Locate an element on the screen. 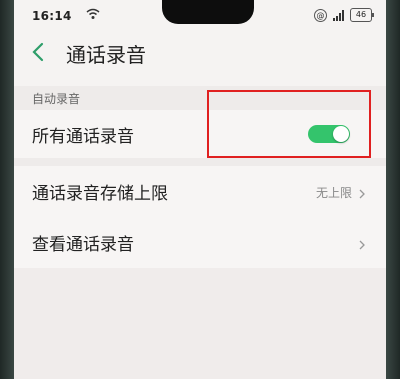 The height and width of the screenshot is (379, 400). row-label: 通话录音存储上限 is located at coordinates (100, 194).